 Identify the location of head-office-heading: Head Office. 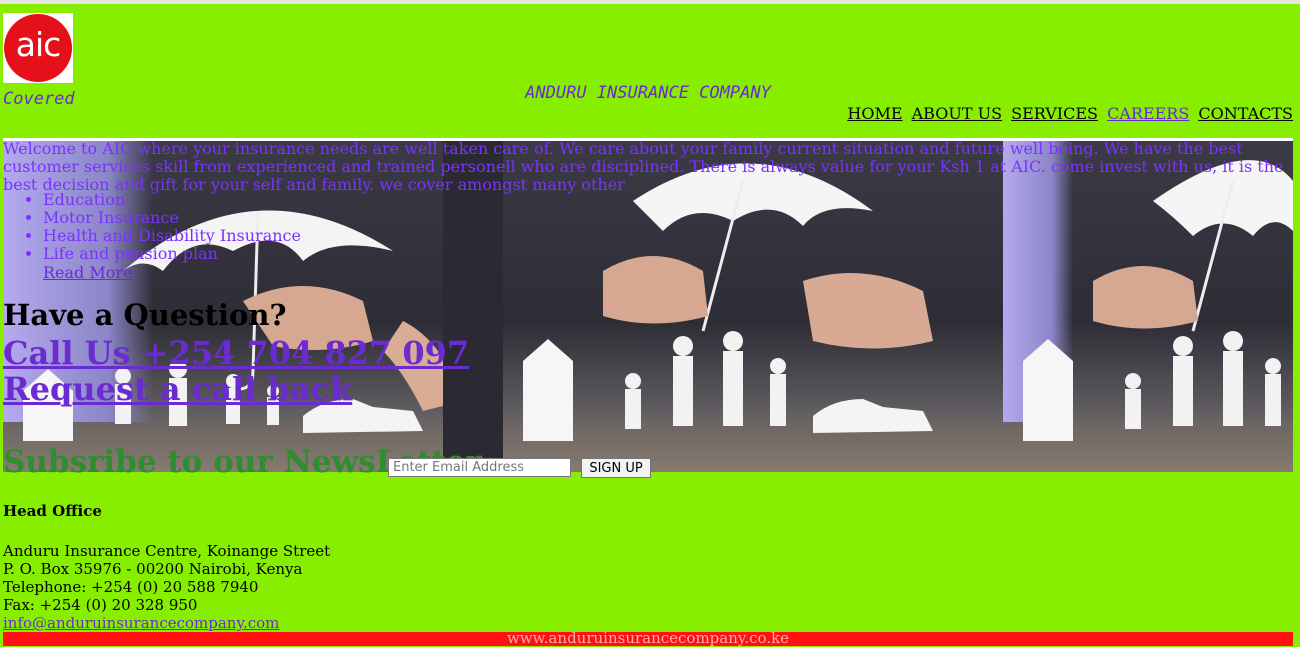
(52, 511).